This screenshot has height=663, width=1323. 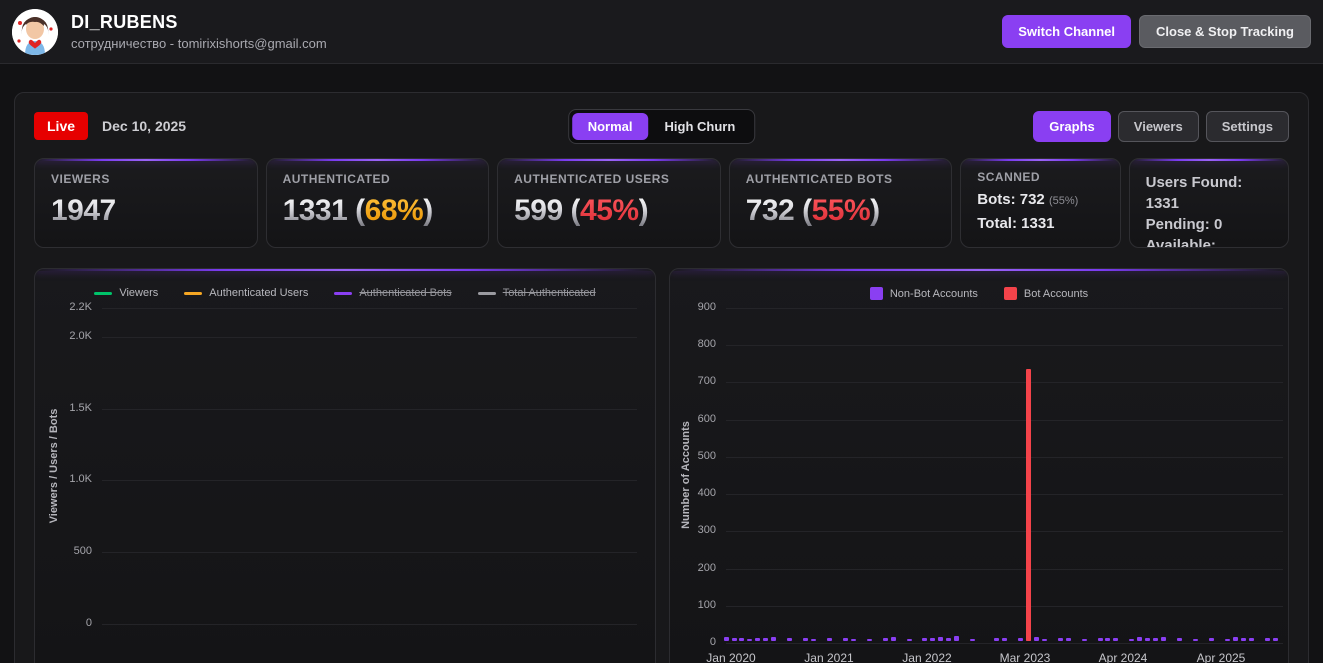 What do you see at coordinates (146, 211) in the screenshot?
I see `stat-card-value: 1947` at bounding box center [146, 211].